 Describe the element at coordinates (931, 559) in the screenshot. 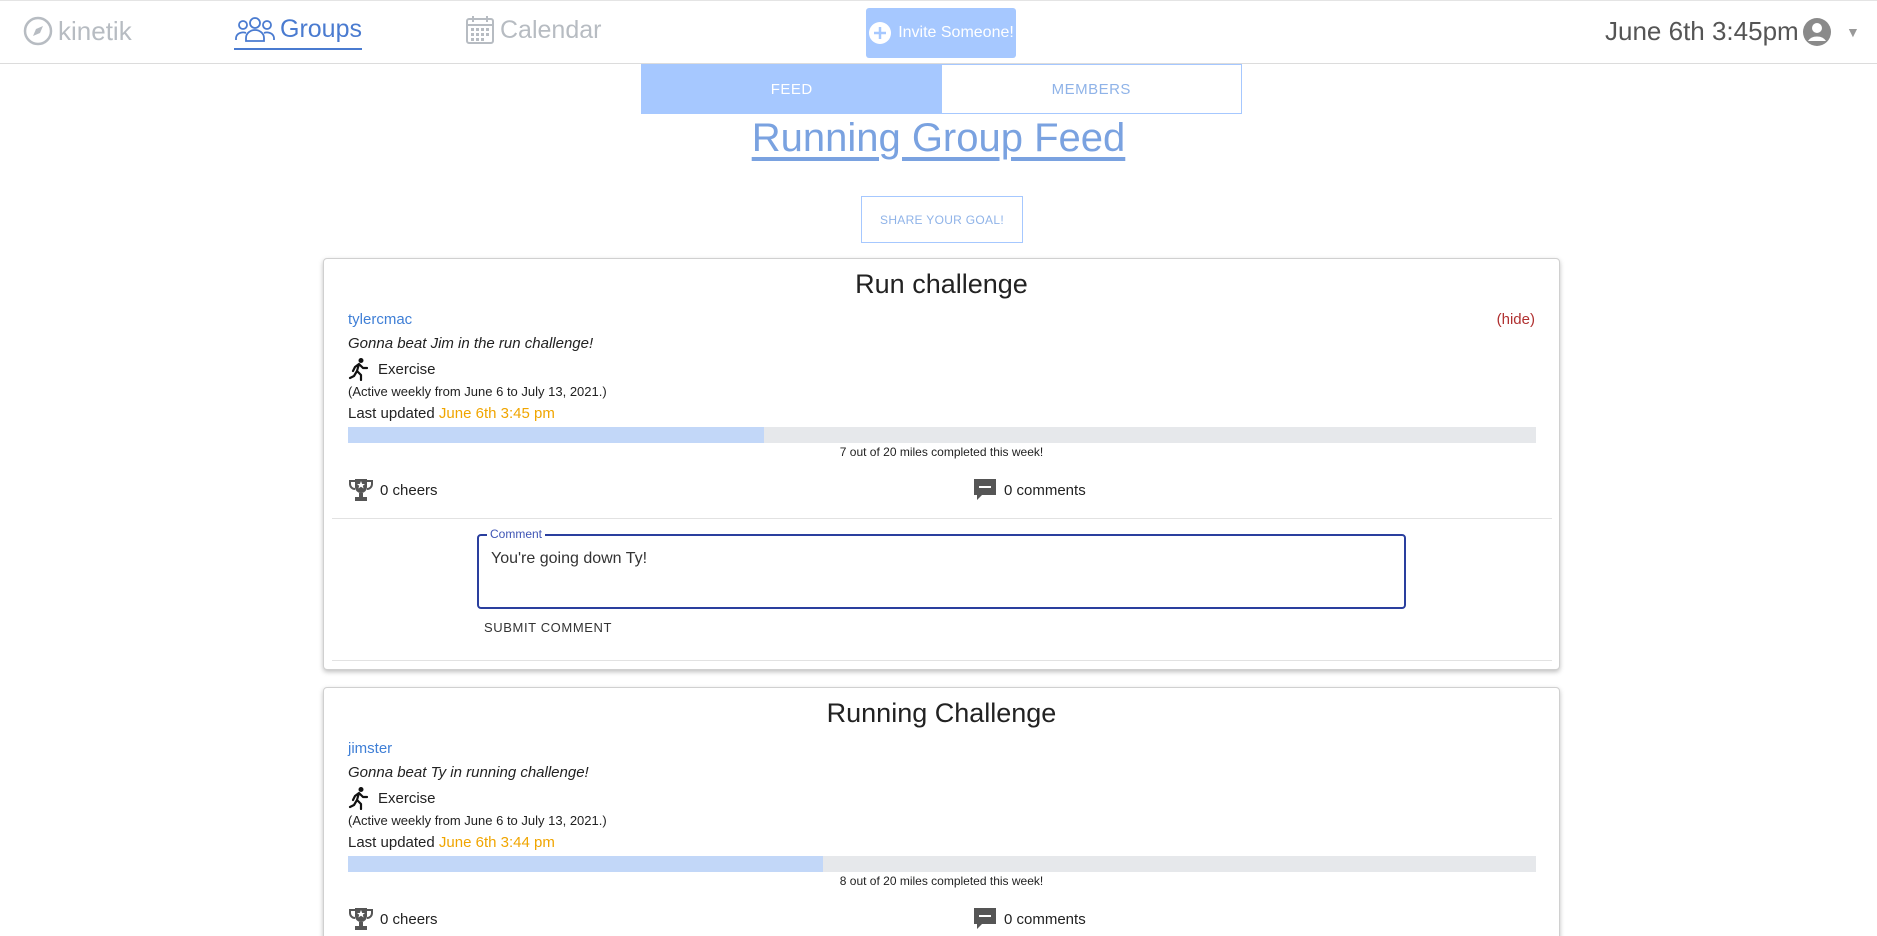

I see `comment-input` at that location.